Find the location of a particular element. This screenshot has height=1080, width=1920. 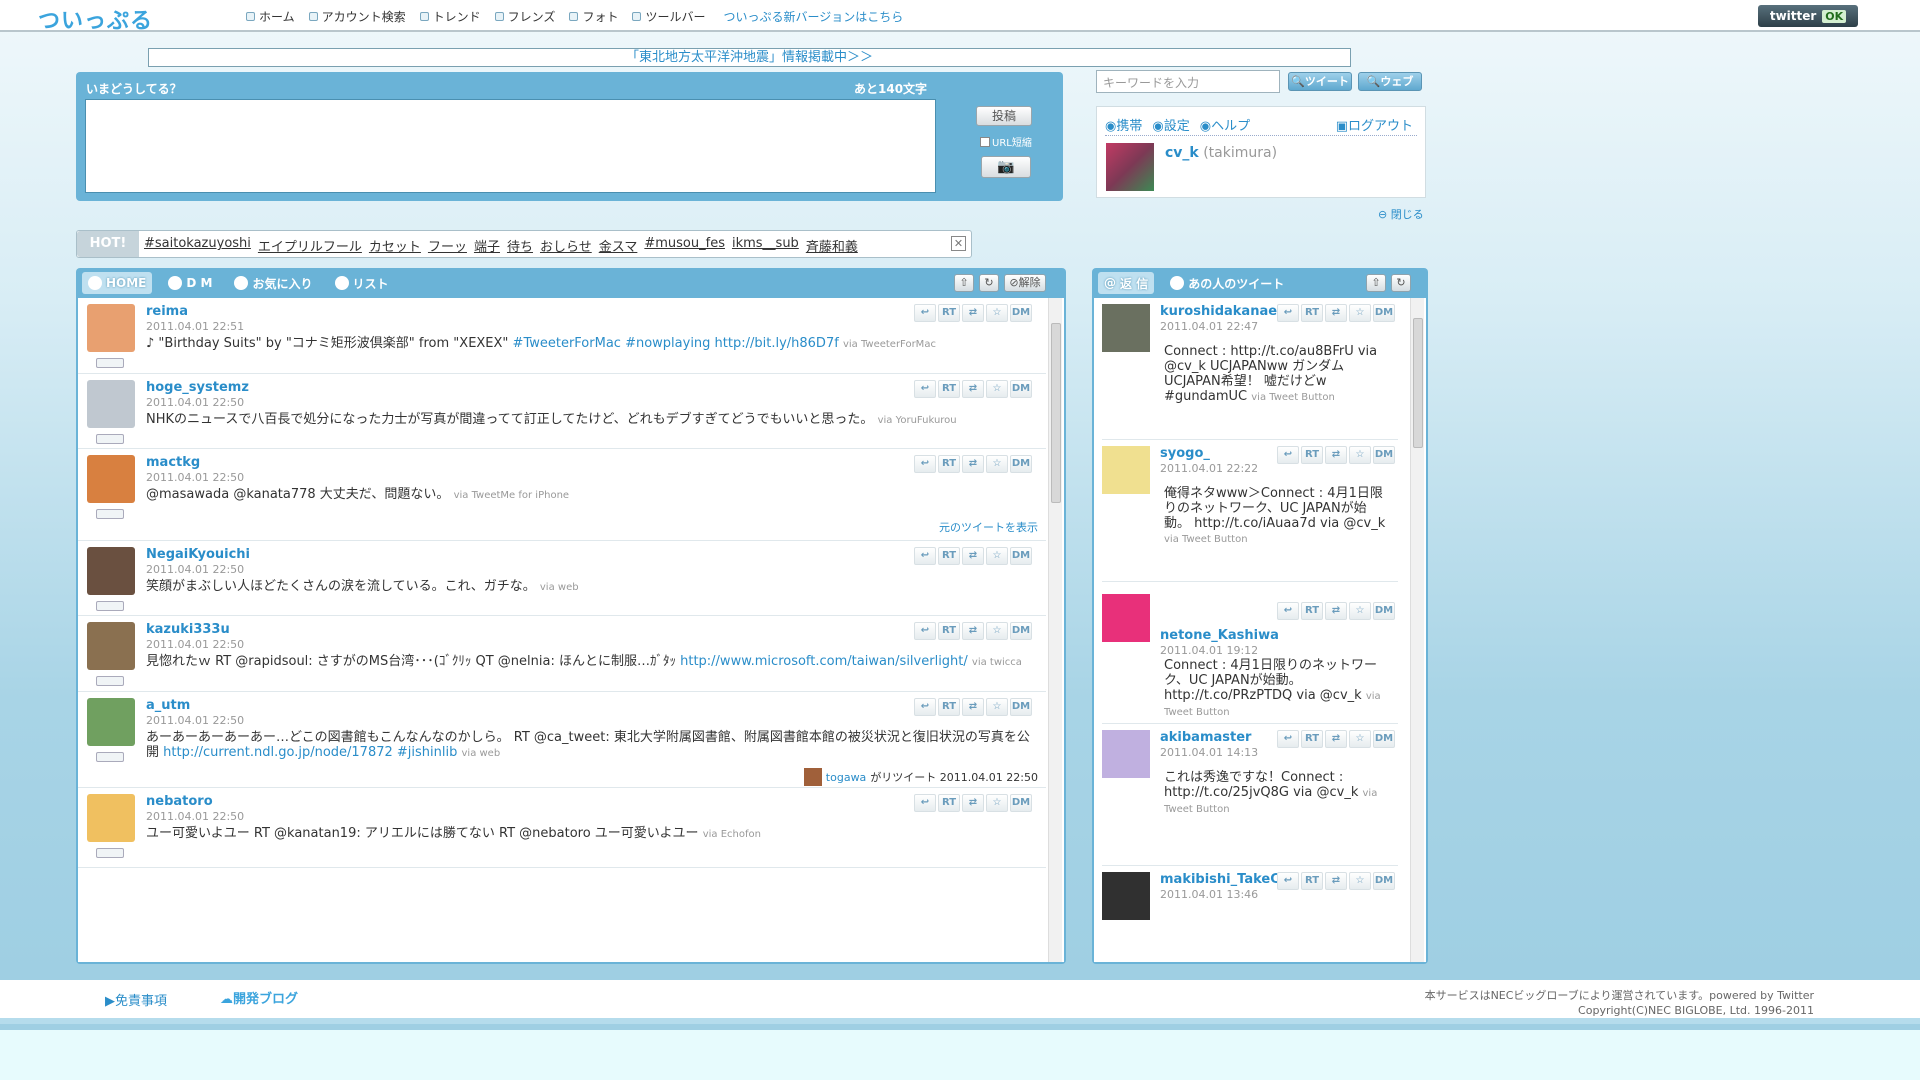

nav-account-search: アカウント検索 is located at coordinates (357, 16).